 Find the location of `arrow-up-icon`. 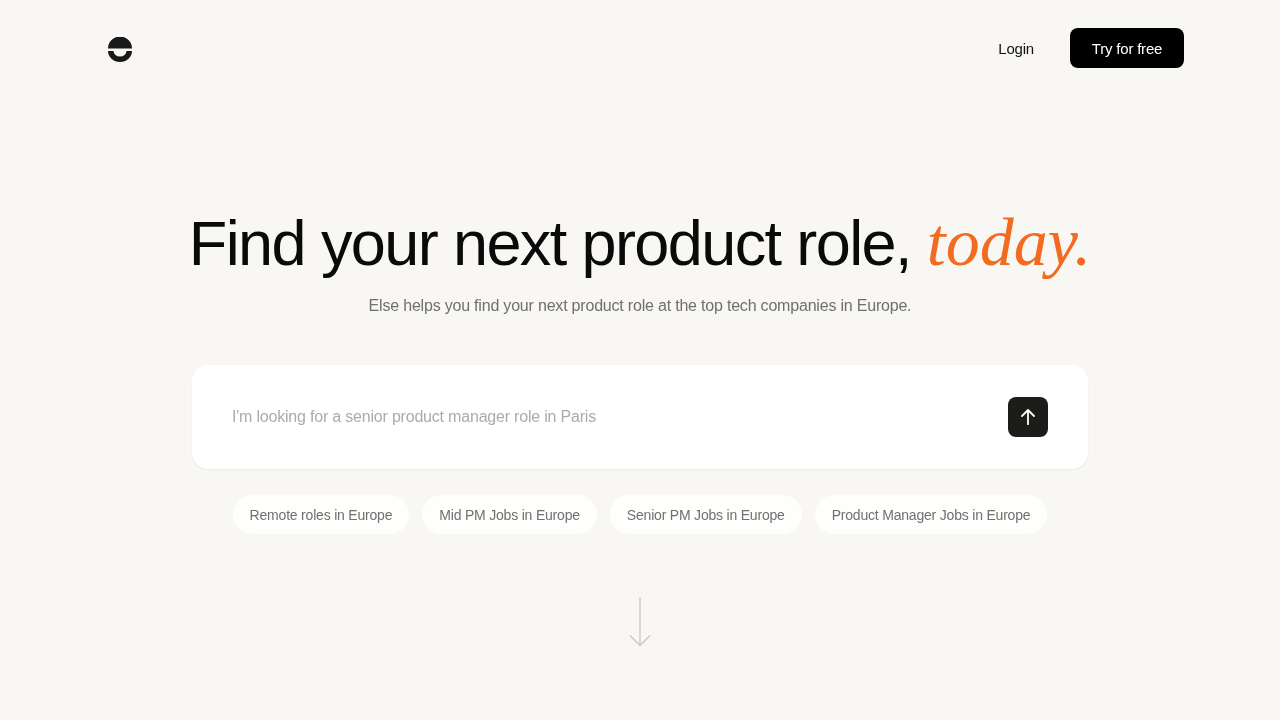

arrow-up-icon is located at coordinates (1028, 417).